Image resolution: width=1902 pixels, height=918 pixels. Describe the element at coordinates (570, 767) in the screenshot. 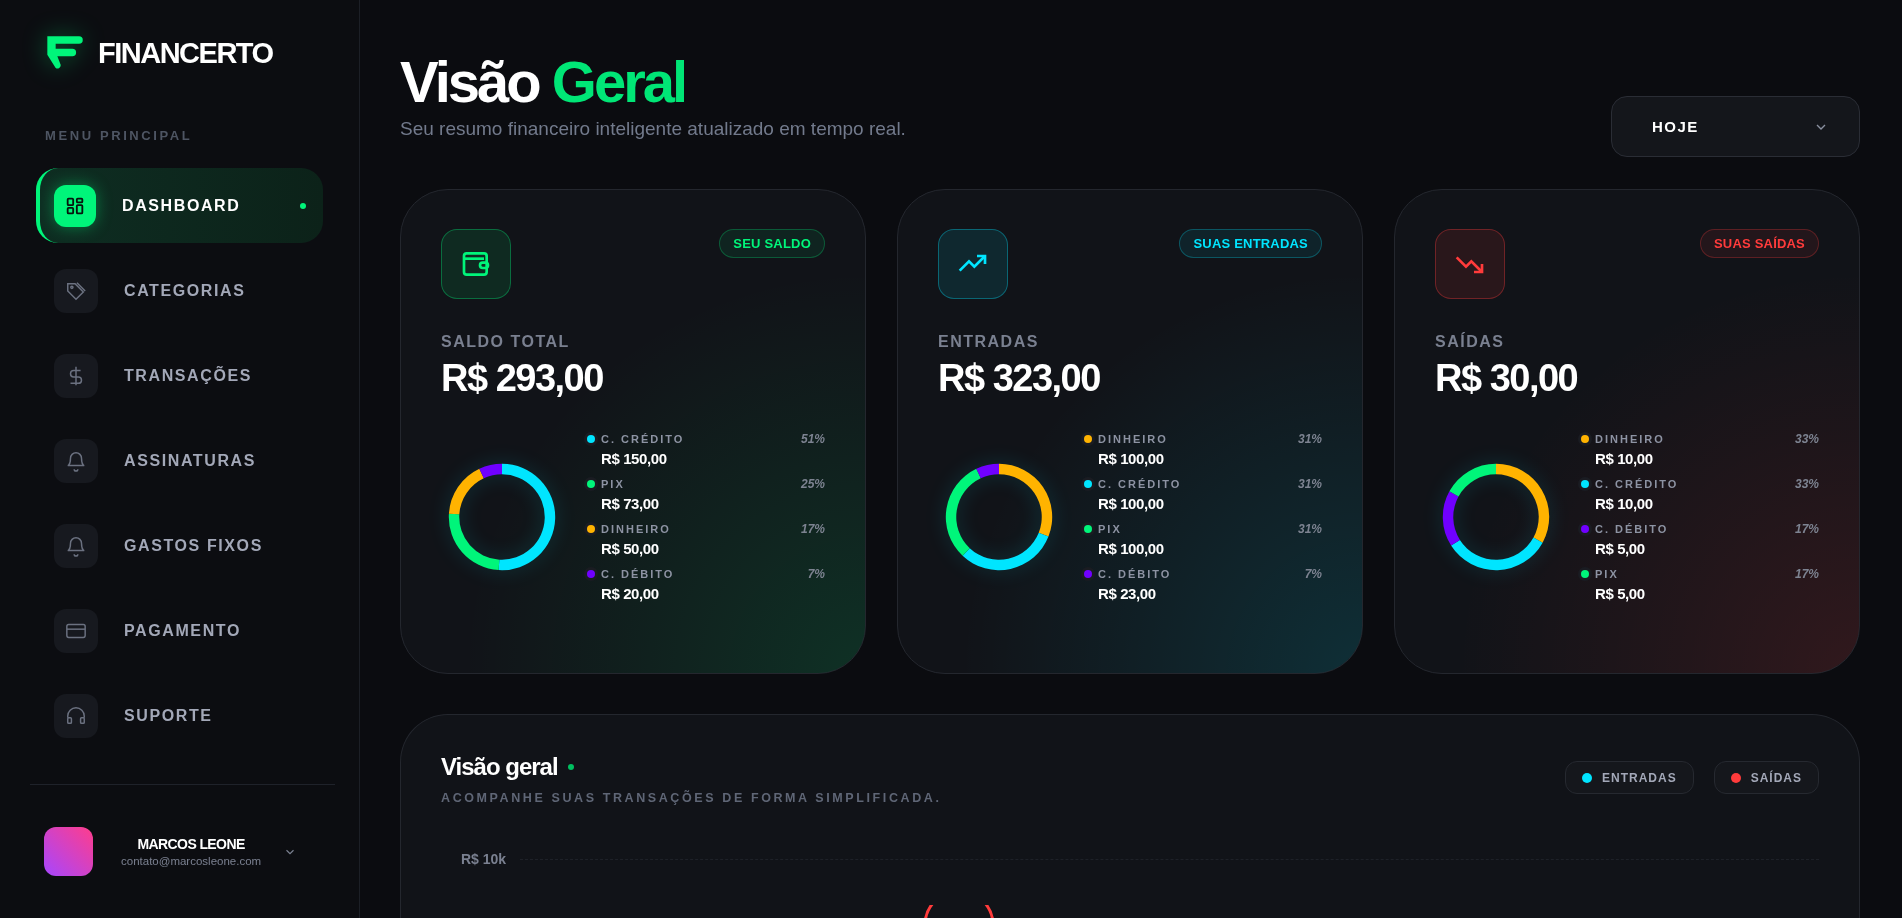

I see `status-dot` at that location.